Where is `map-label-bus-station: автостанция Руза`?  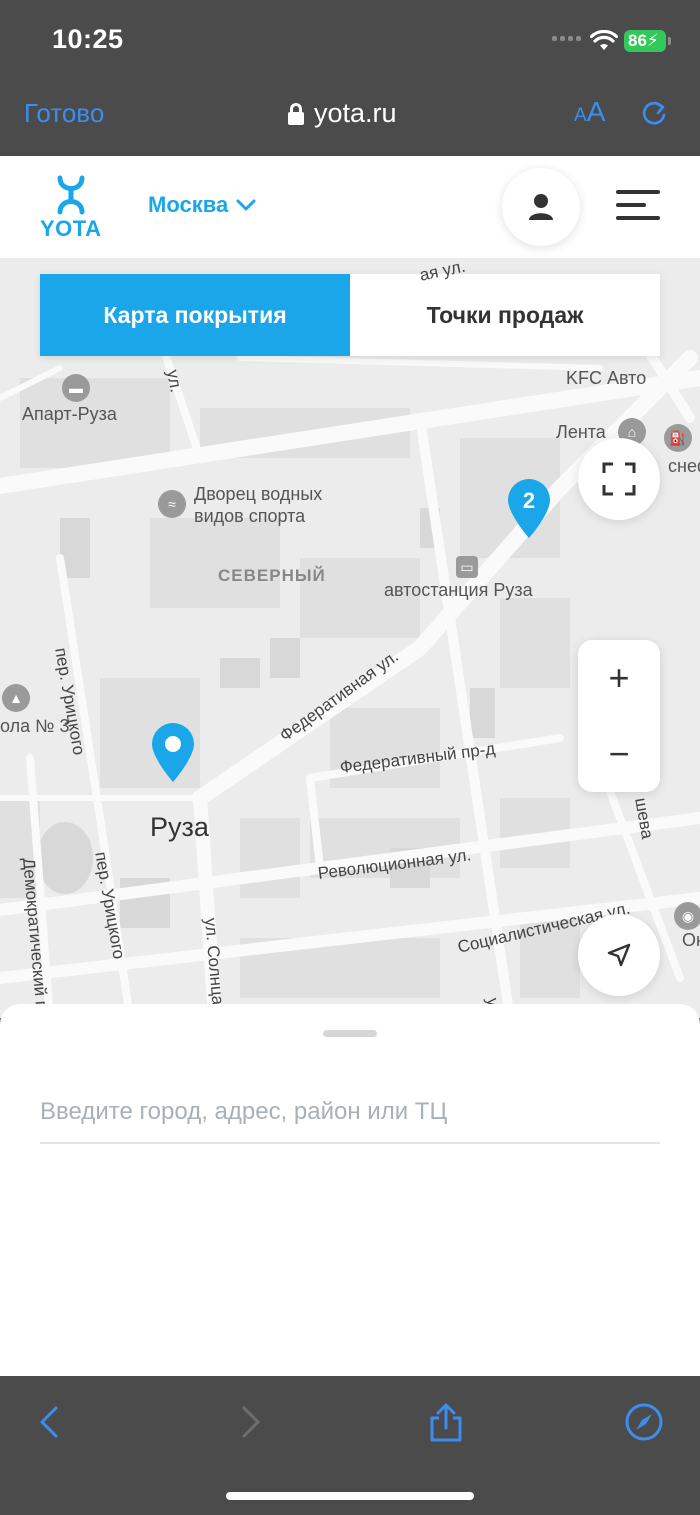
map-label-bus-station: автостанция Руза is located at coordinates (458, 590).